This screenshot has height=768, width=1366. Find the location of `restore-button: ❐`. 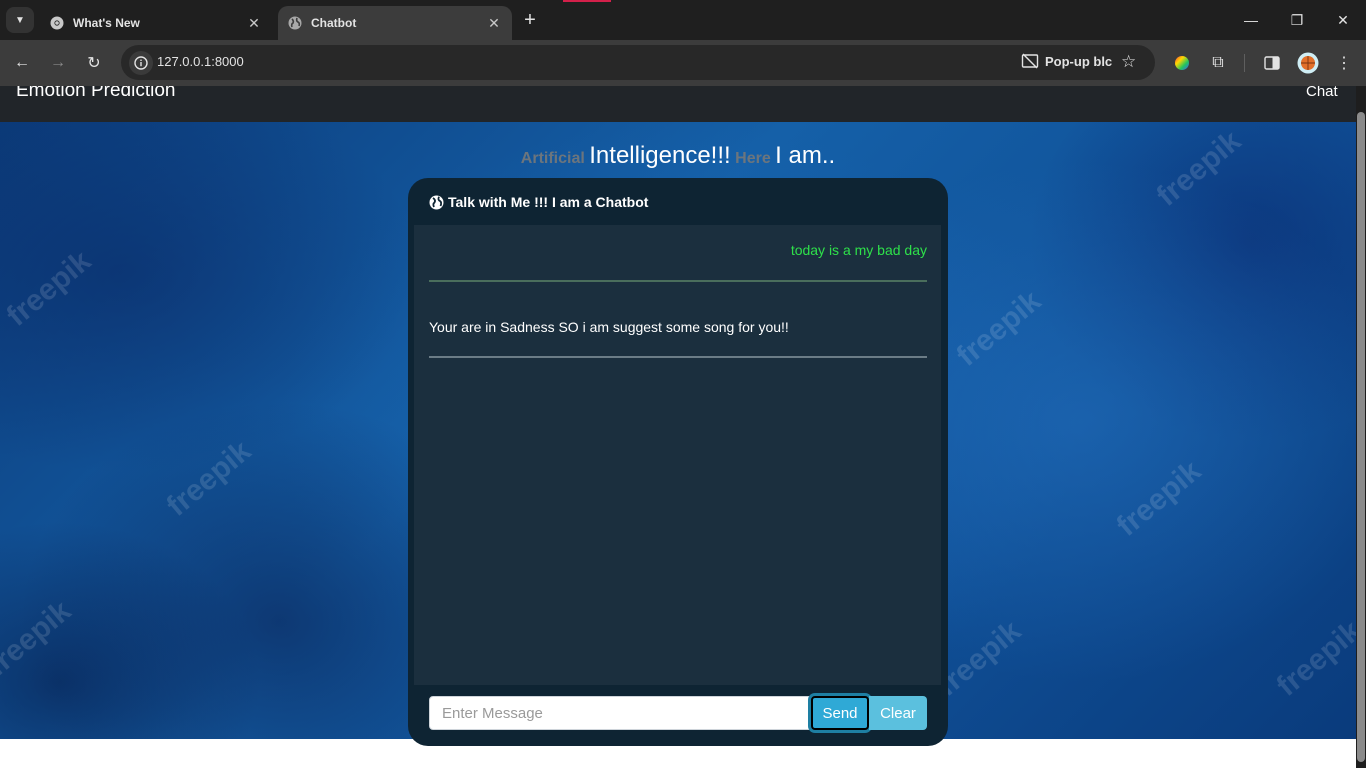

restore-button: ❐ is located at coordinates (1297, 20).